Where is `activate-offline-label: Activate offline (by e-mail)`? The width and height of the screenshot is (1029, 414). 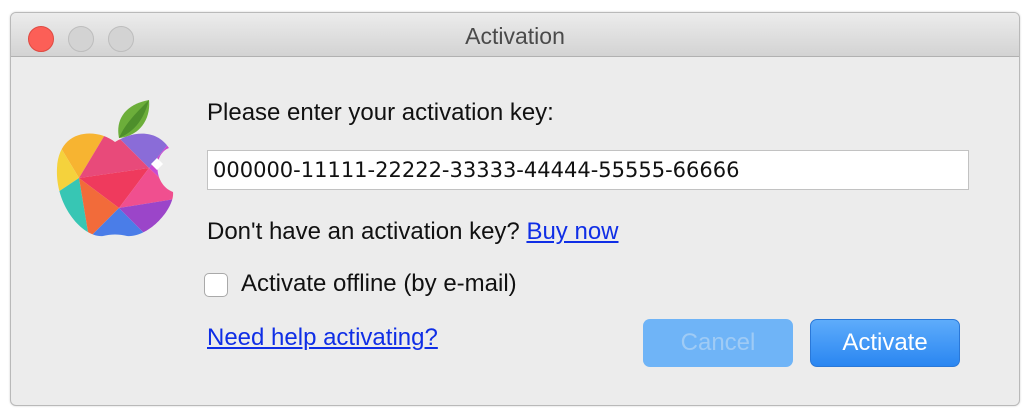
activate-offline-label: Activate offline (by e-mail) is located at coordinates (379, 284).